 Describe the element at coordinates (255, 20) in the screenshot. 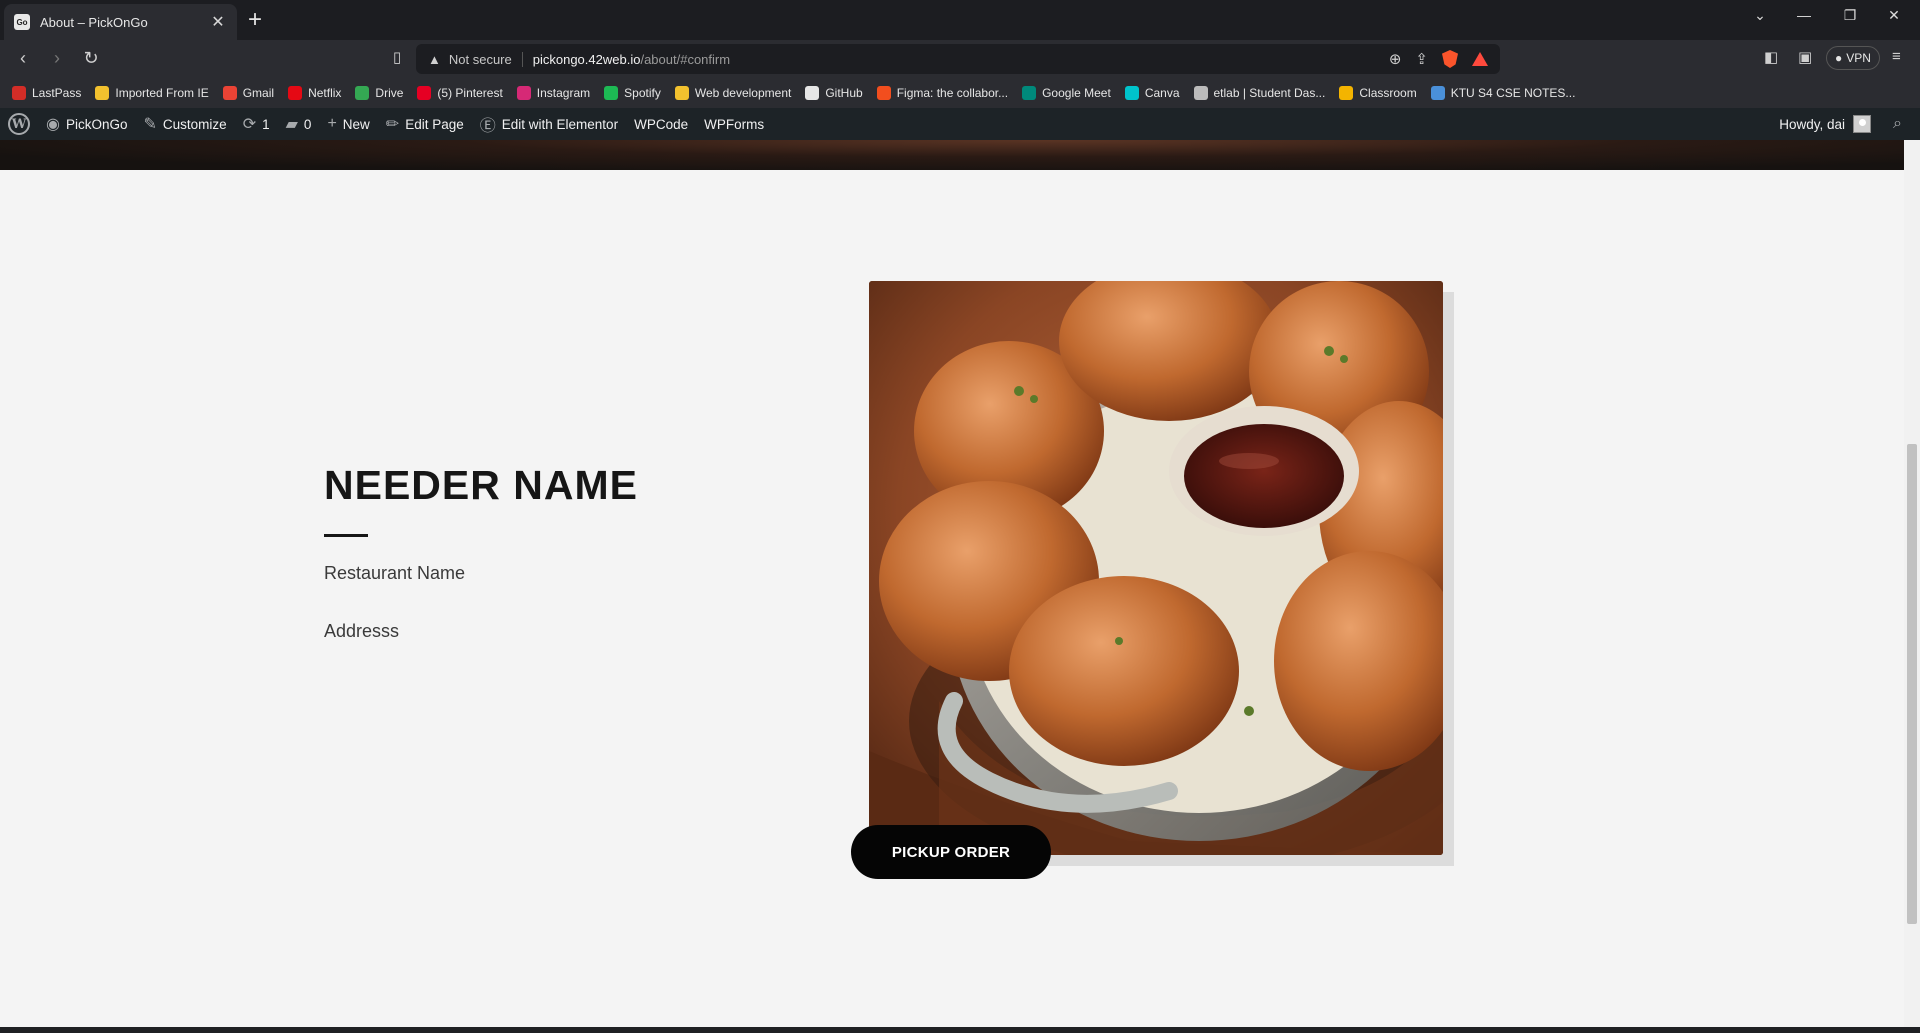

I see `new-tab-icon: +` at that location.